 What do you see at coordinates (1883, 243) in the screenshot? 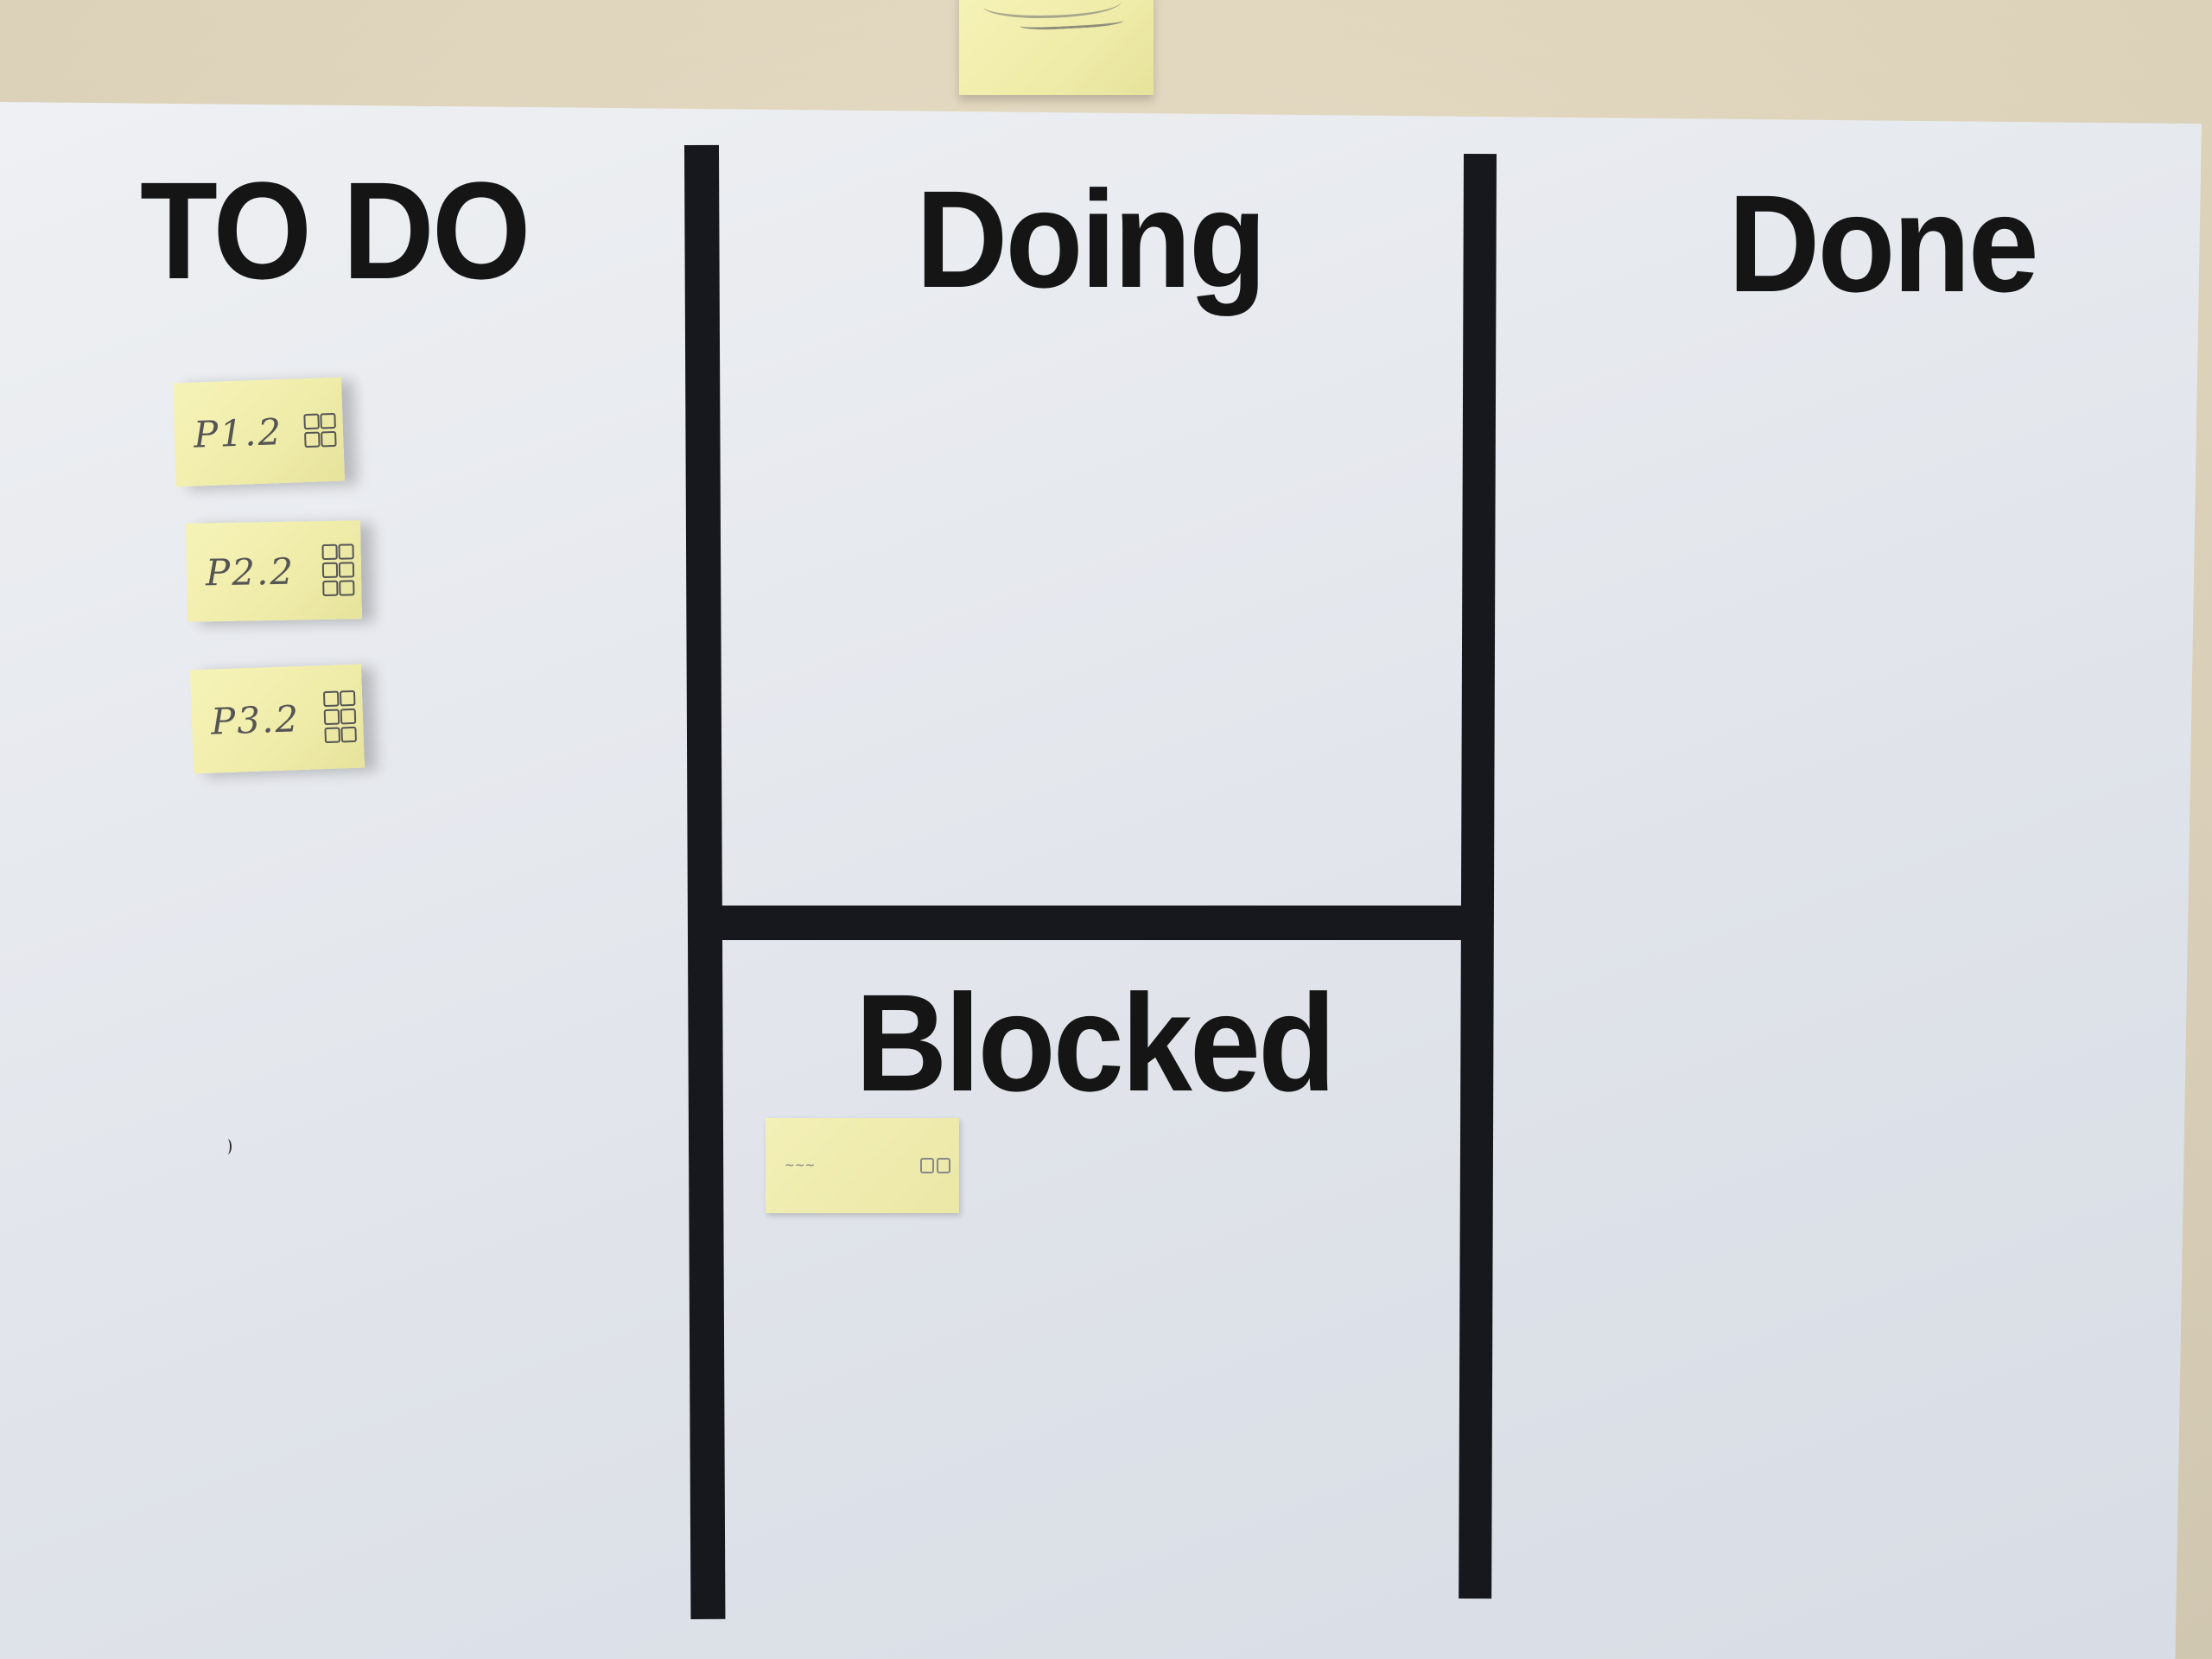
I see `column-heading-done: Done` at bounding box center [1883, 243].